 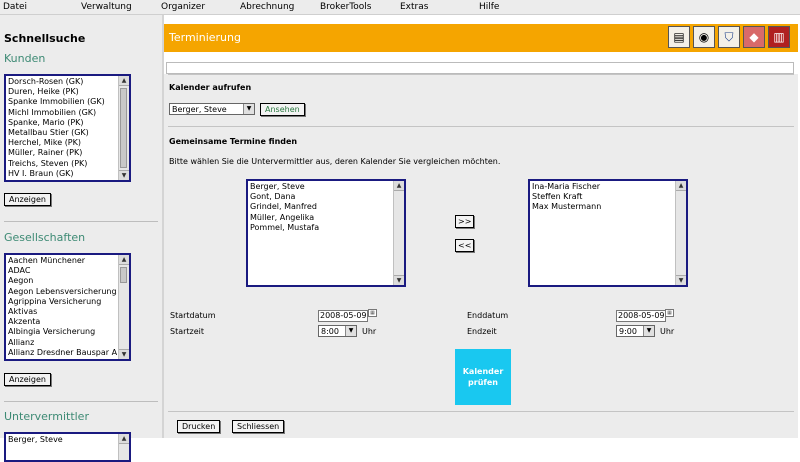 I want to click on list-item: Duren, Heike (PK), so click(x=62, y=92).